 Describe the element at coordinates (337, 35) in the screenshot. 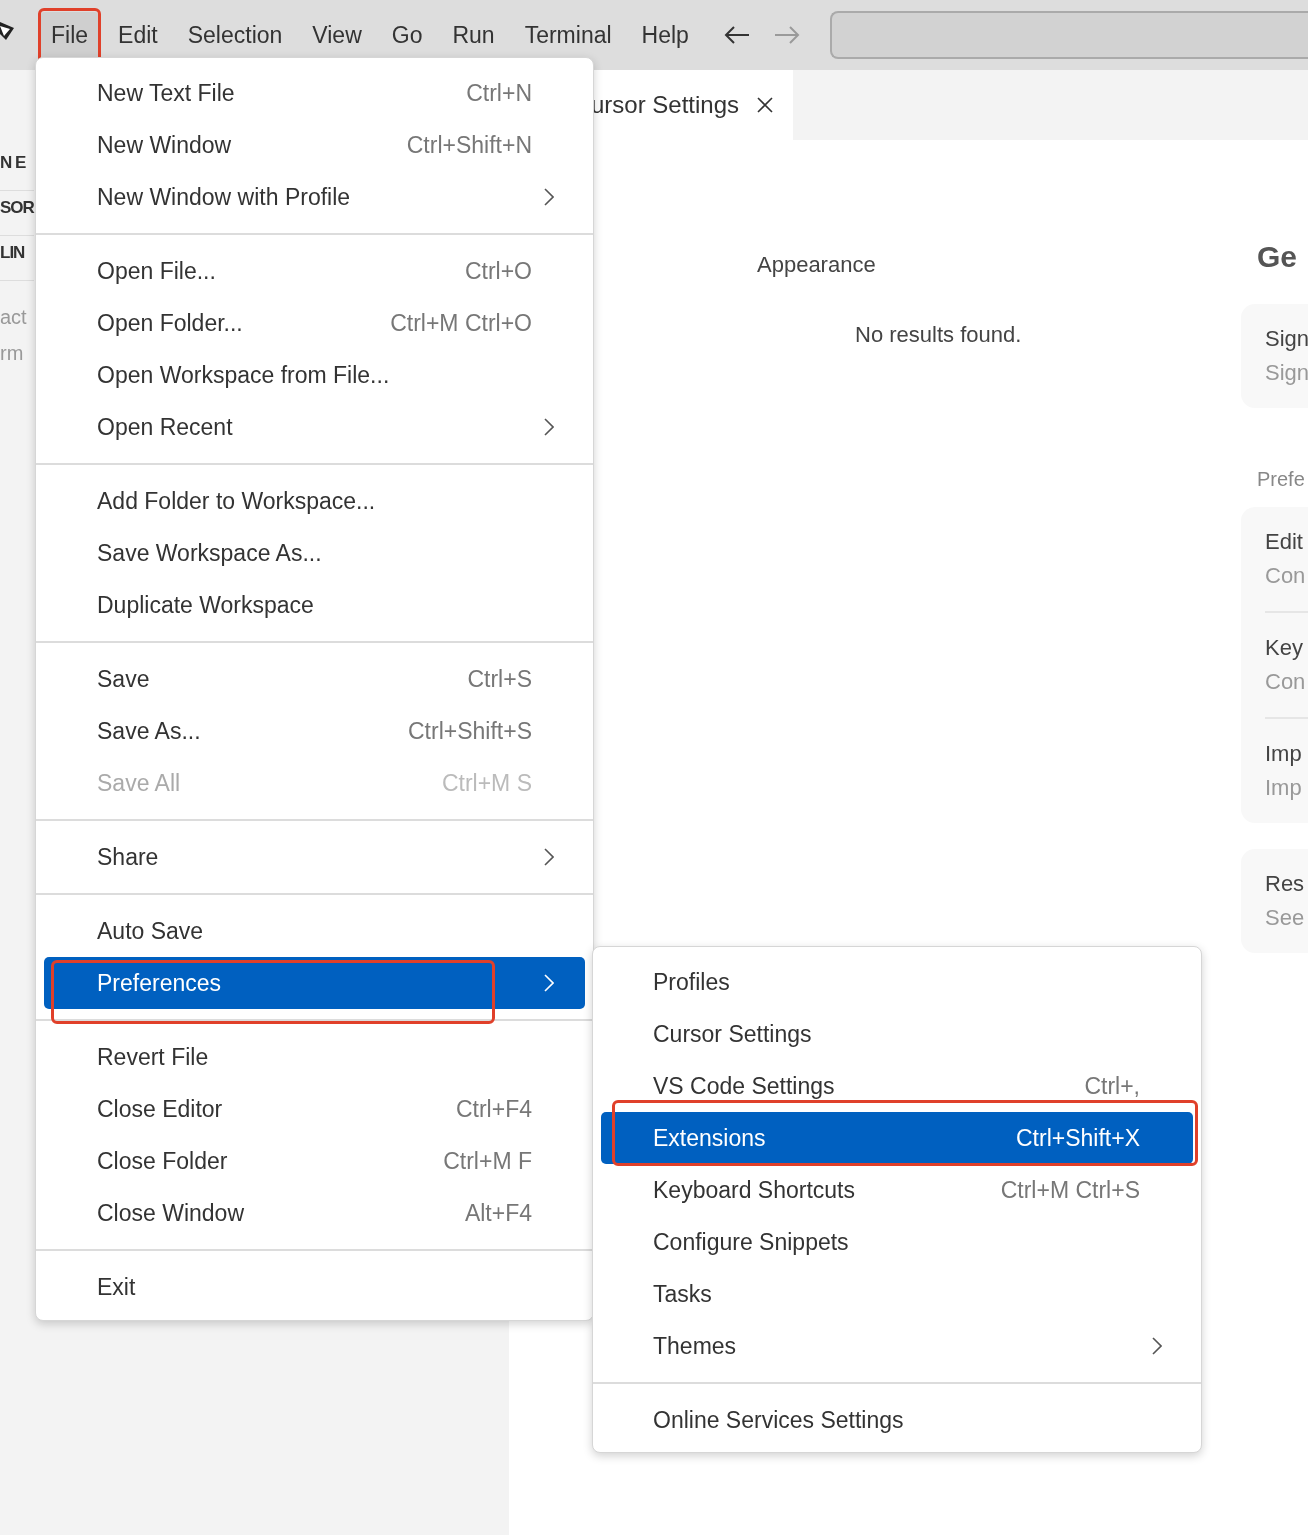

I see `menu-bar-item: View` at that location.